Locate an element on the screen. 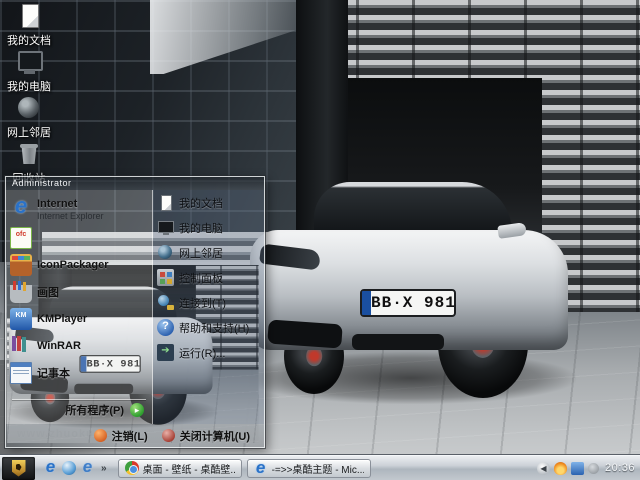 This screenshot has height=480, width=640. menu-item-connect-to: 连接到(T) is located at coordinates (208, 302).